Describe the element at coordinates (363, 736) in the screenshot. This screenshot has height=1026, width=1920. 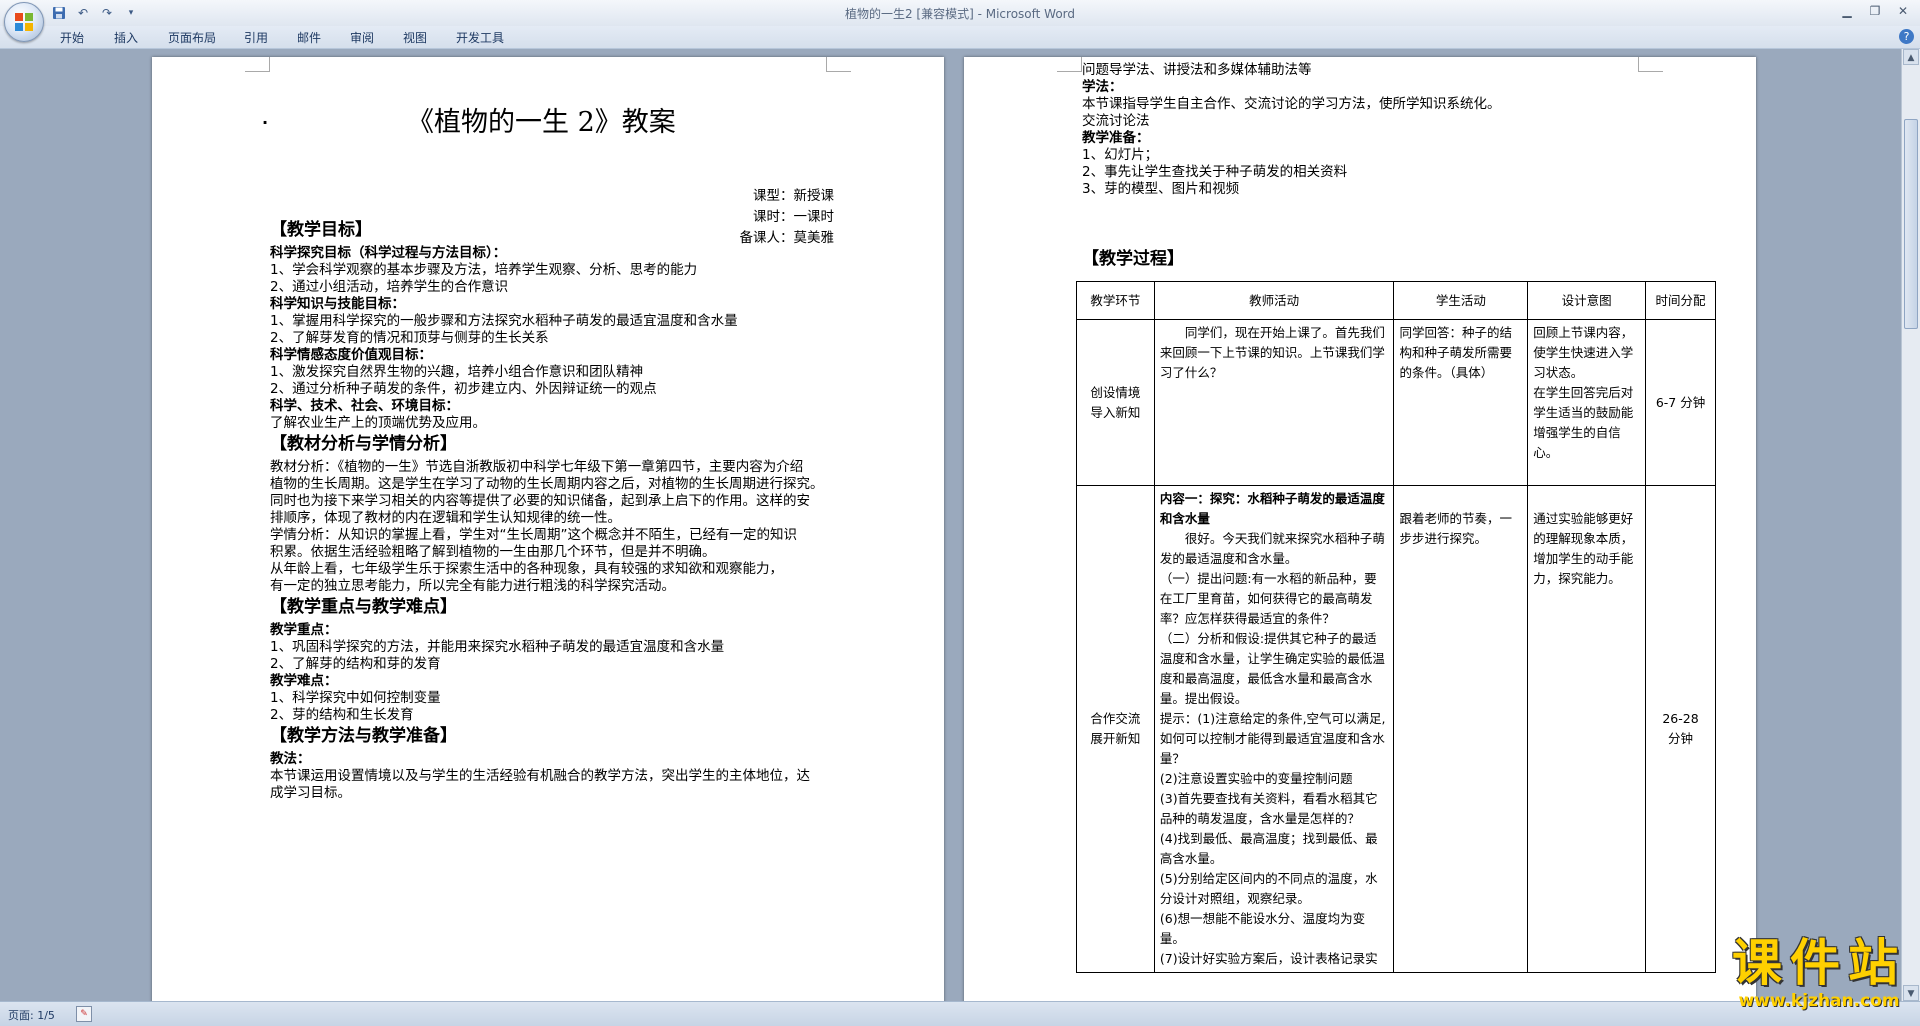
I see `section-heading: 【教学方法与教学准备】` at that location.